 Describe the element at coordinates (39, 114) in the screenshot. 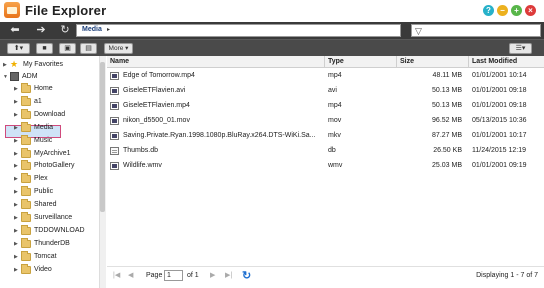

I see `tree-item-download: ▶ Download` at that location.